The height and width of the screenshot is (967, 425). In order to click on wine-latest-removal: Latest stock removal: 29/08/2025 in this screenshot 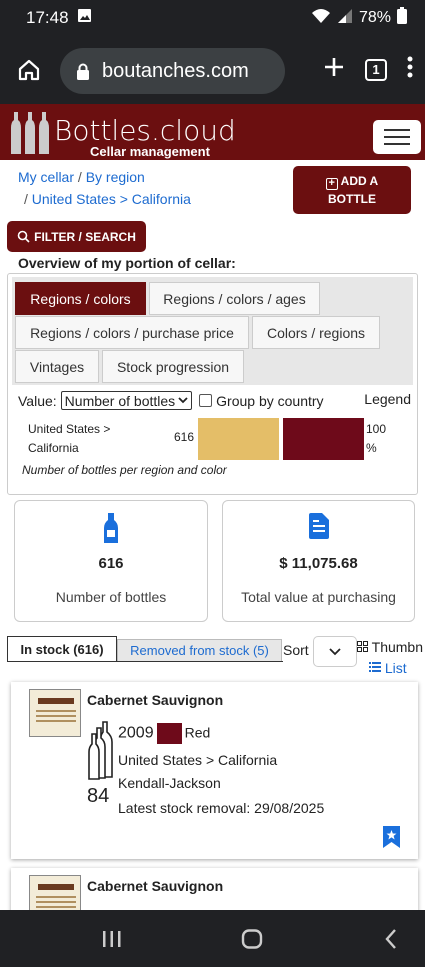, I will do `click(221, 808)`.